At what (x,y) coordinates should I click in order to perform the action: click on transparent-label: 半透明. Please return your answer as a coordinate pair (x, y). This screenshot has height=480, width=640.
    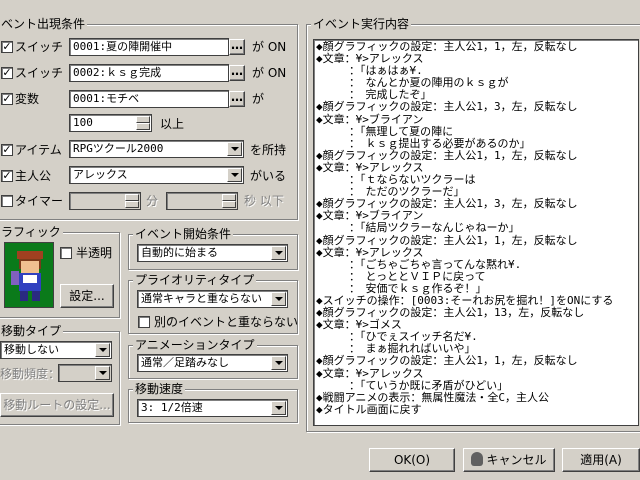
    Looking at the image, I should click on (94, 253).